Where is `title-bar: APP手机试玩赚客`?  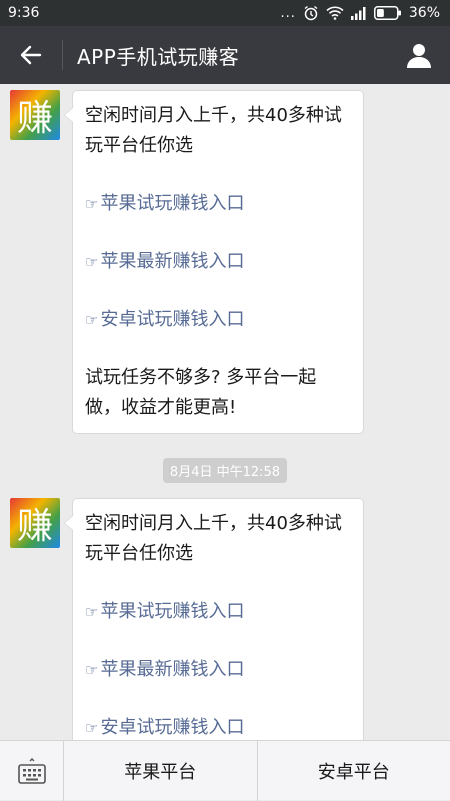
title-bar: APP手机试玩赚客 is located at coordinates (225, 55).